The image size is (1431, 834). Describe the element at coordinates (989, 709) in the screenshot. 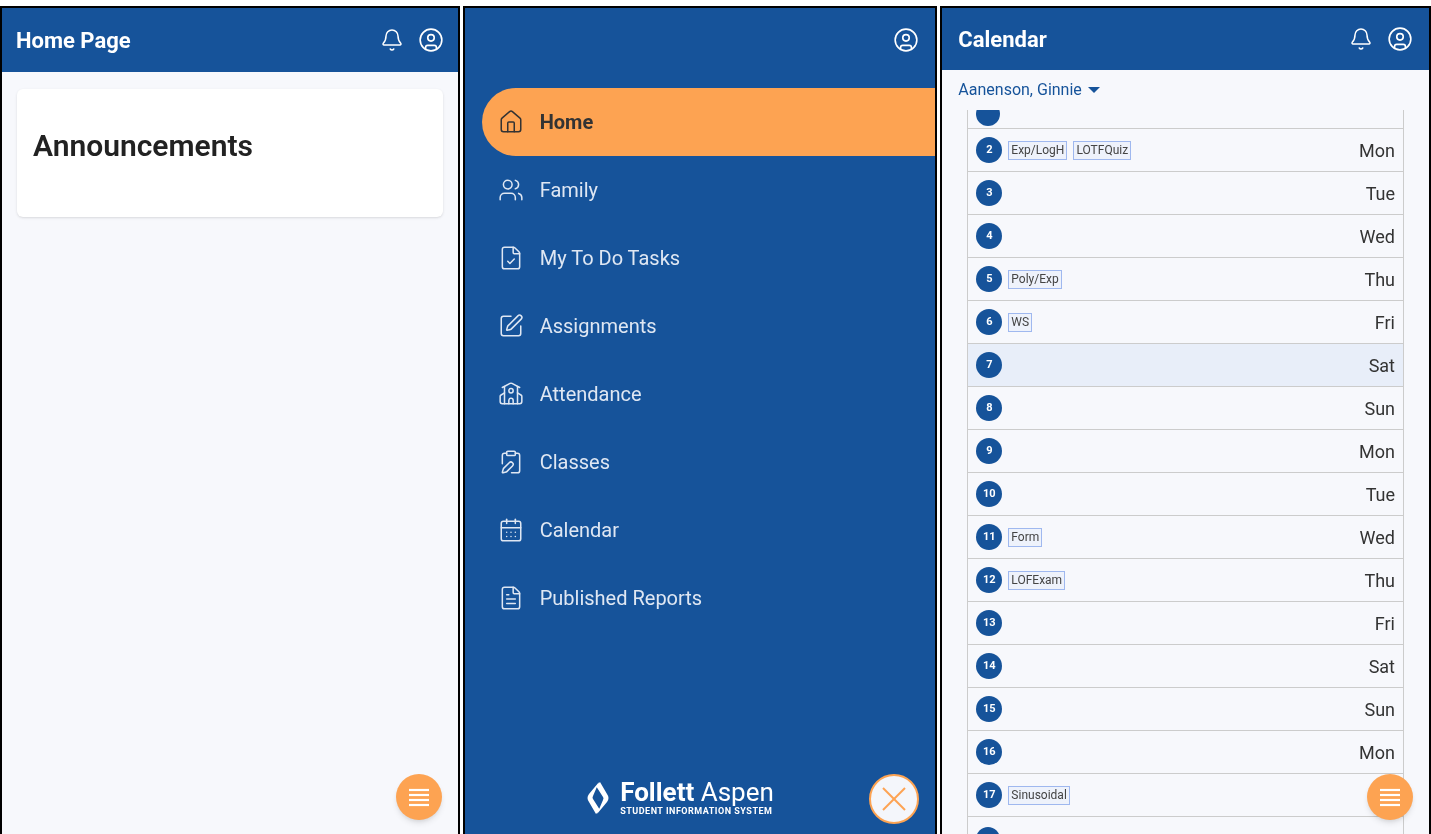

I see `day-number: 15` at that location.